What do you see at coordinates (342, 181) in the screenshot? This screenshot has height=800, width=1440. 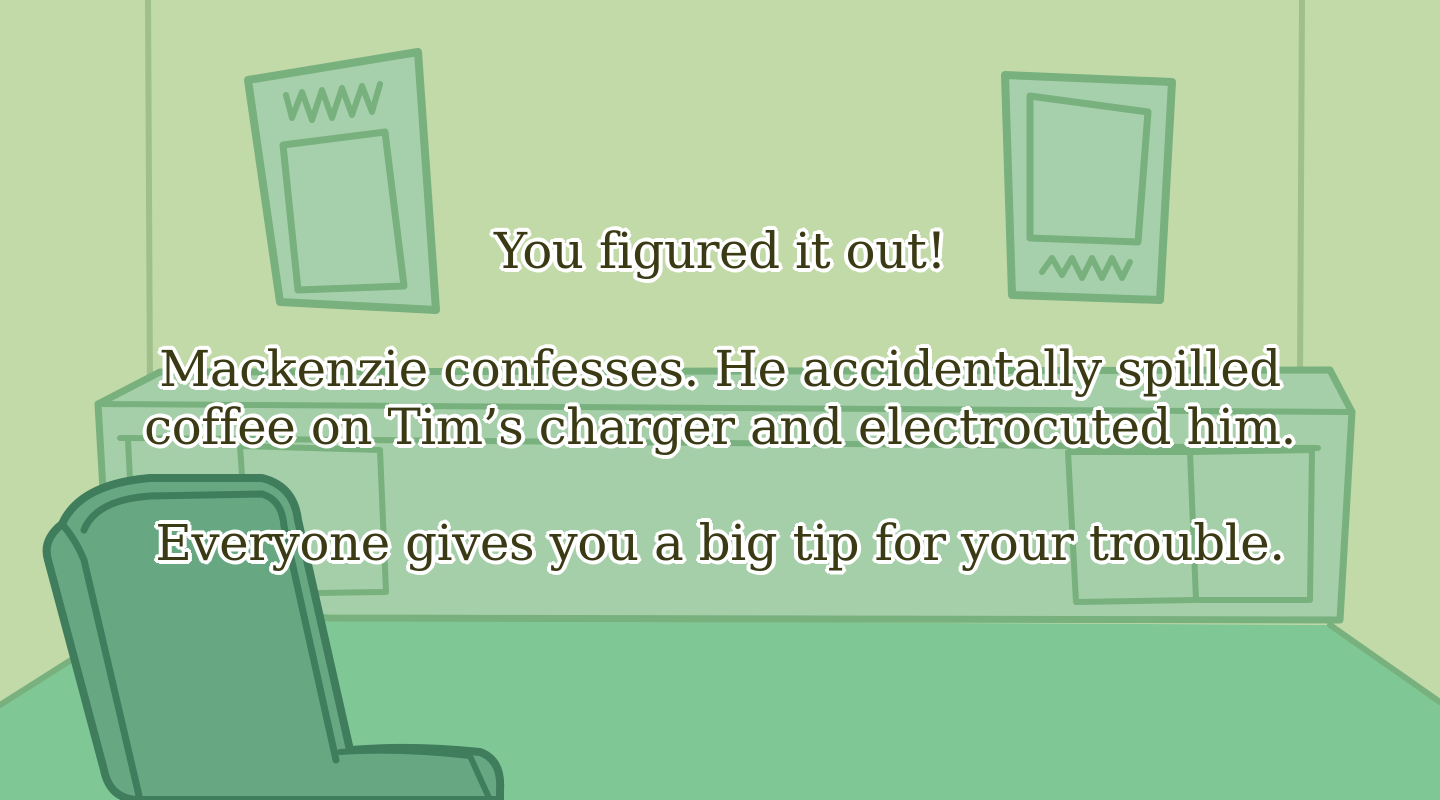 I see `left-poster` at bounding box center [342, 181].